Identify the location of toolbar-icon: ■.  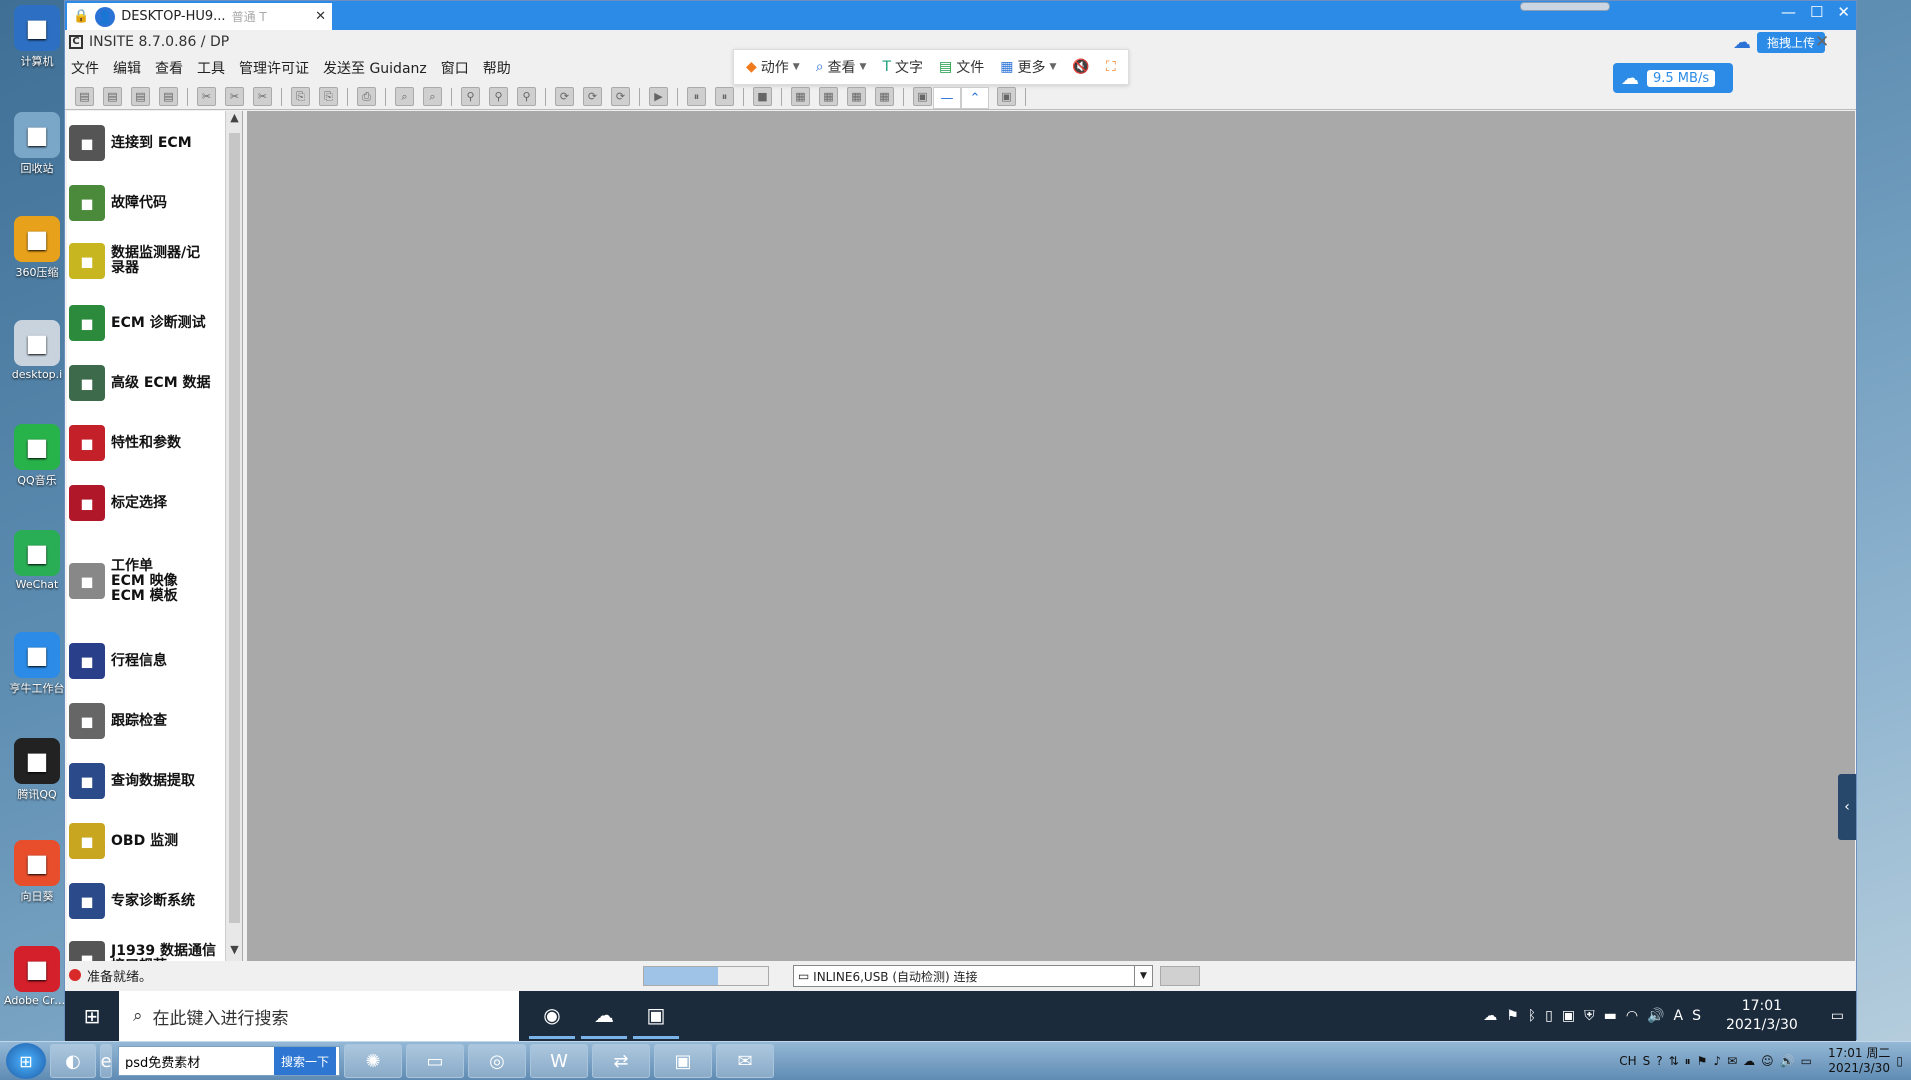
(762, 96).